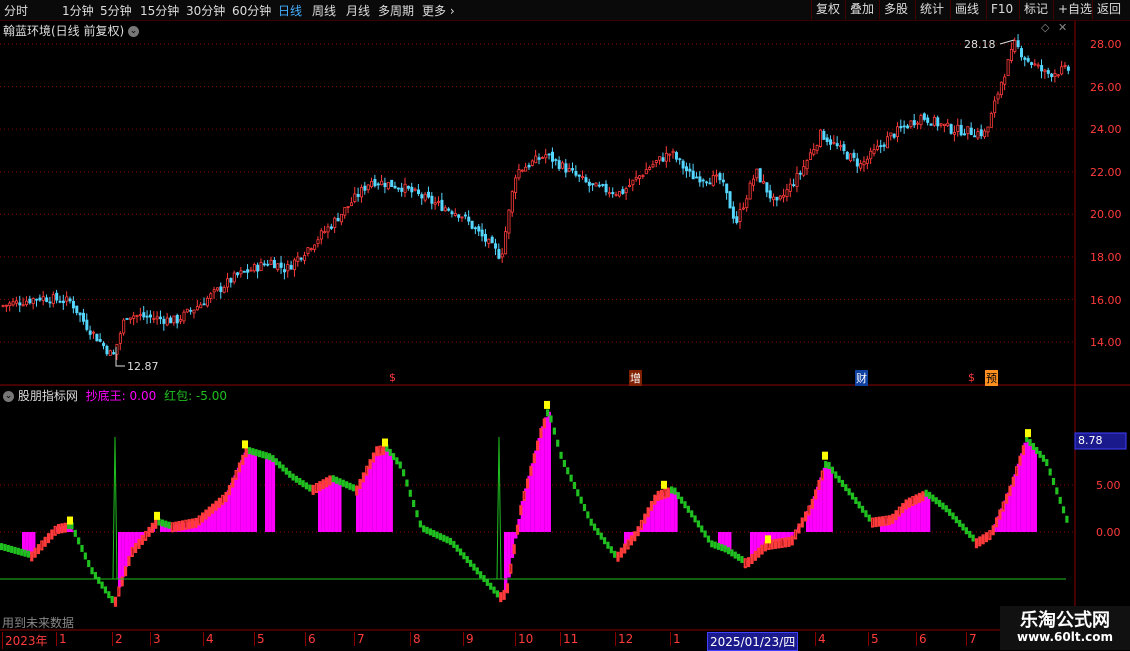 Image resolution: width=1130 pixels, height=651 pixels. What do you see at coordinates (61, 639) in the screenshot?
I see `time-axis-label: 1` at bounding box center [61, 639].